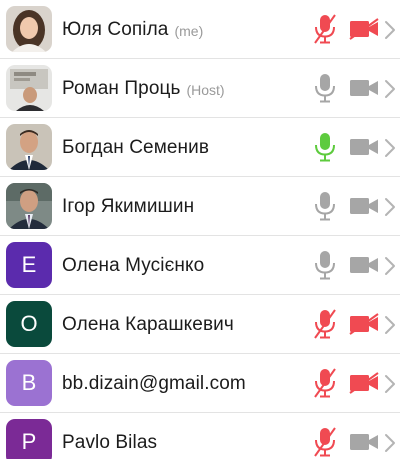 The height and width of the screenshot is (459, 400). I want to click on avatar-initial: E, so click(29, 264).